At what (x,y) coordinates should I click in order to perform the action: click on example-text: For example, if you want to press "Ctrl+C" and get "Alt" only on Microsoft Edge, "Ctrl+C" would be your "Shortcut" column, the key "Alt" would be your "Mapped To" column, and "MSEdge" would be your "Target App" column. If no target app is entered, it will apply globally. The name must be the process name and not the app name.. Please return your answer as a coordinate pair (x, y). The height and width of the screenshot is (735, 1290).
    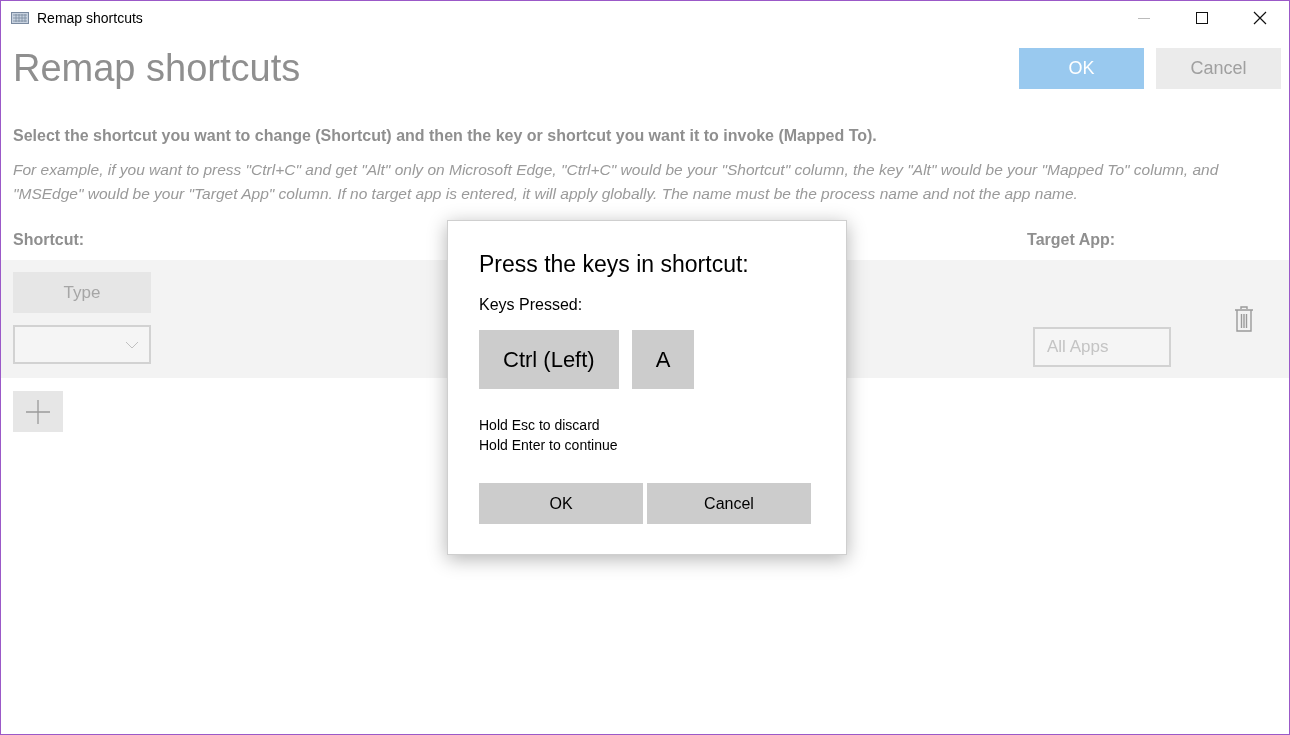
    Looking at the image, I should click on (616, 182).